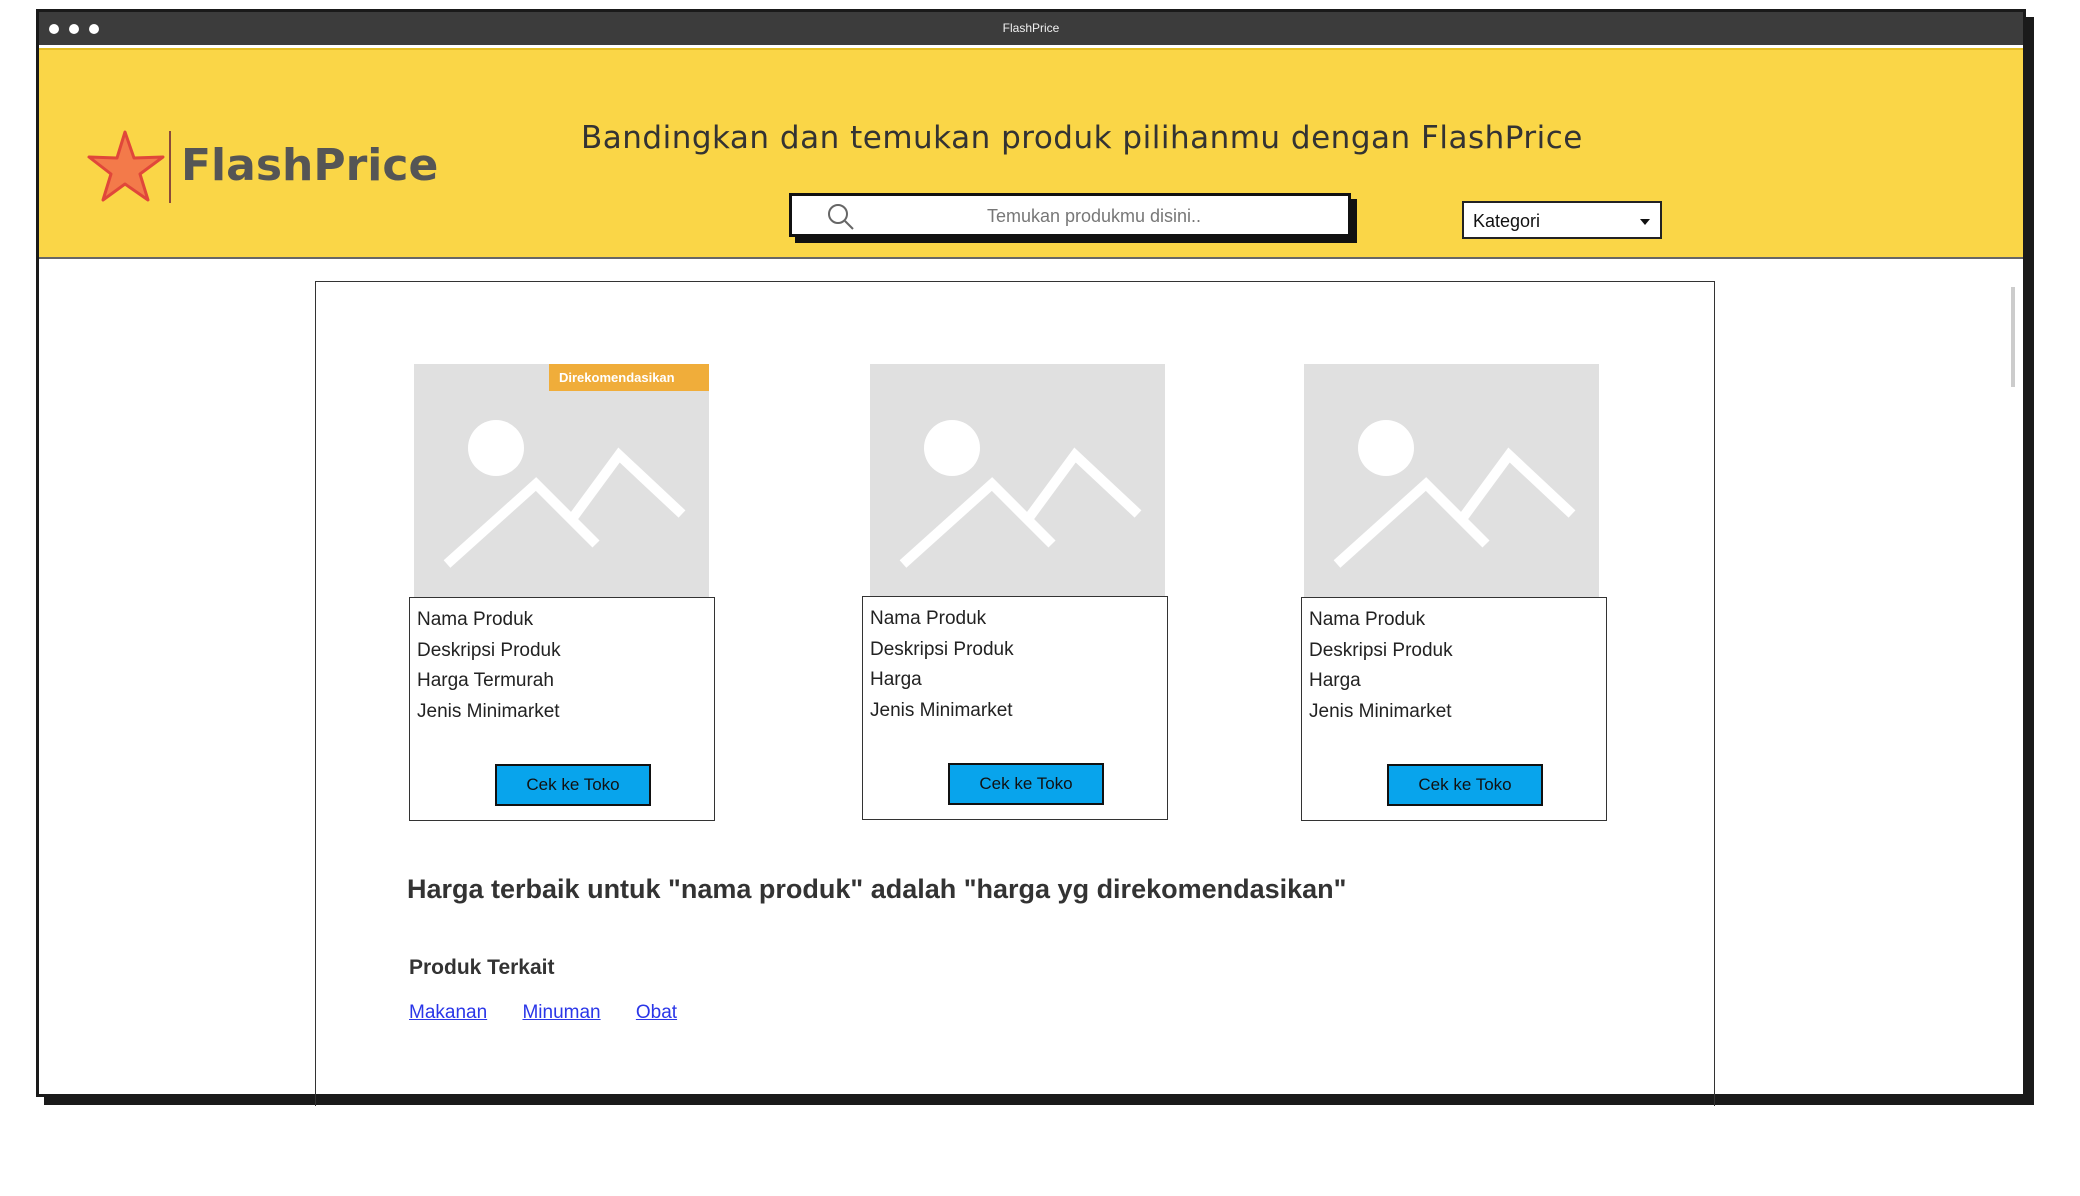  Describe the element at coordinates (1507, 221) in the screenshot. I see `category-label: Kategori` at that location.